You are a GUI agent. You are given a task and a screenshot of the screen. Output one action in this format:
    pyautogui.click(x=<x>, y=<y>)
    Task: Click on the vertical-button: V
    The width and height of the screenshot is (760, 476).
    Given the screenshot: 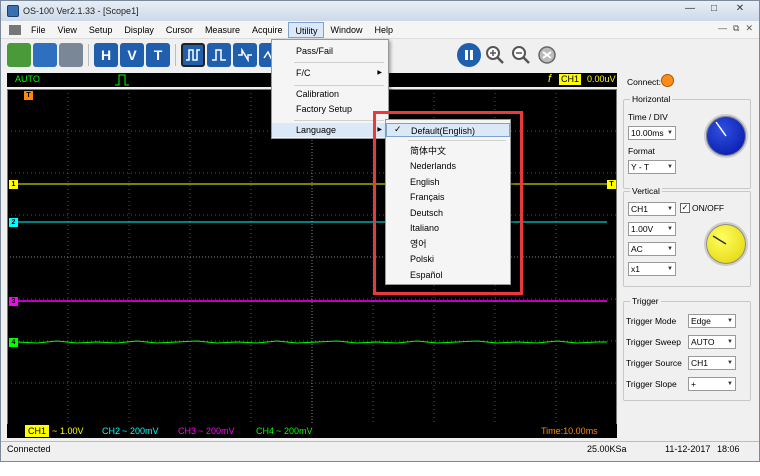 What is the action you would take?
    pyautogui.click(x=132, y=55)
    